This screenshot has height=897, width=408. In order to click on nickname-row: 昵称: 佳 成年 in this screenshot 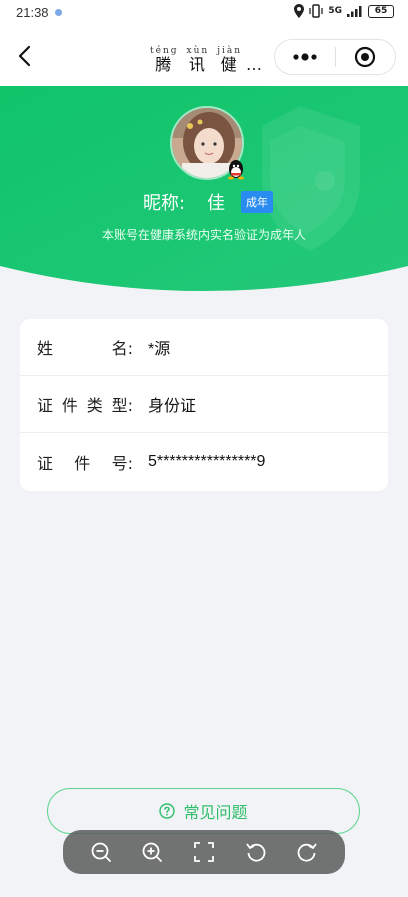, I will do `click(204, 202)`.